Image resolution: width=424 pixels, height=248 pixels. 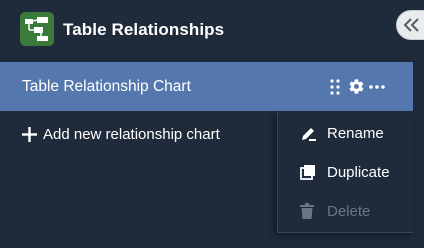 I want to click on menu-item-rename: Rename, so click(x=346, y=133).